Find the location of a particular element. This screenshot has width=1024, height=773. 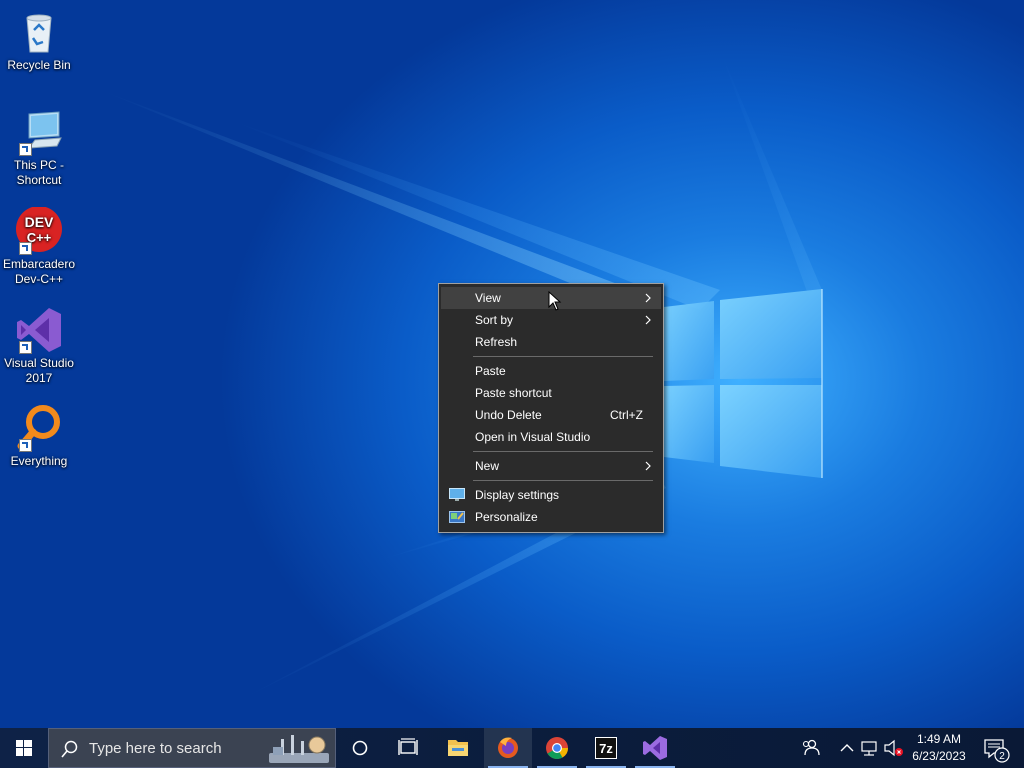

menu-item-label: New is located at coordinates (487, 466).